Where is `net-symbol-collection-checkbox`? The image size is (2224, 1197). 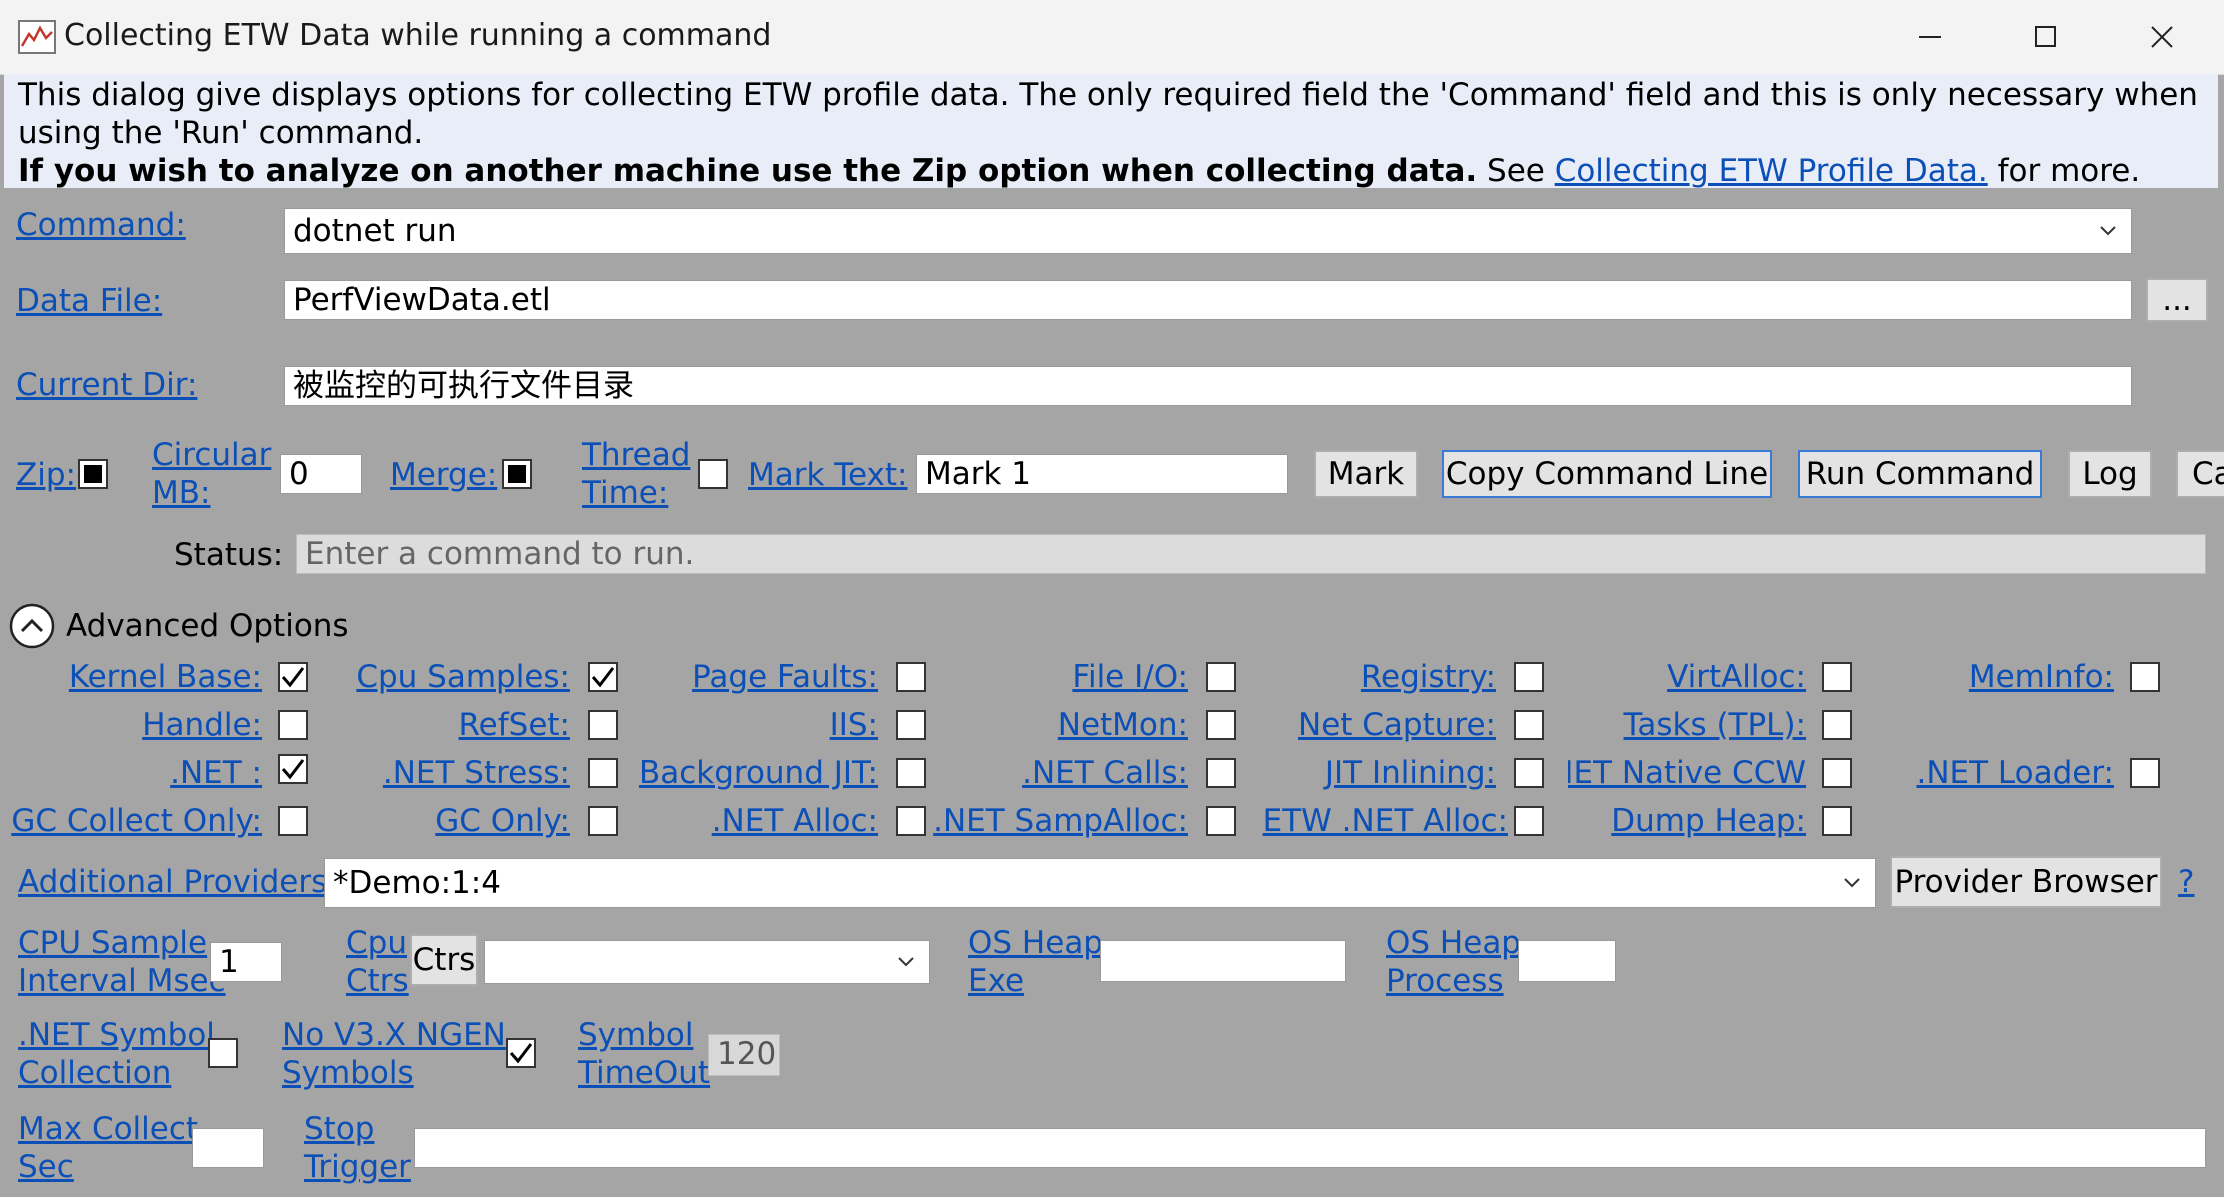 net-symbol-collection-checkbox is located at coordinates (223, 1053).